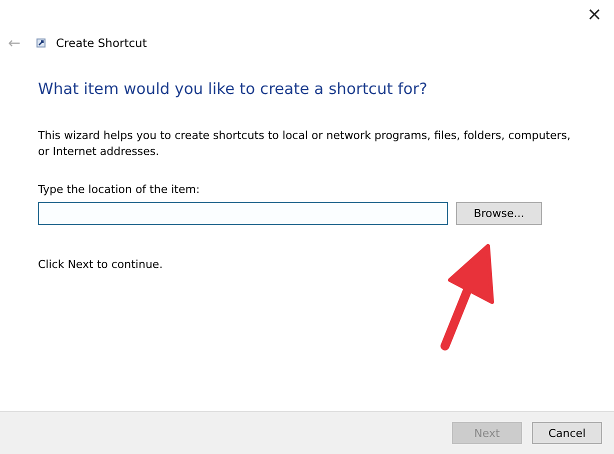  What do you see at coordinates (305, 144) in the screenshot?
I see `description-text: This wizard helps you to create shortcuts to local or network programs, files, folders, computers, or Internet addresses.` at bounding box center [305, 144].